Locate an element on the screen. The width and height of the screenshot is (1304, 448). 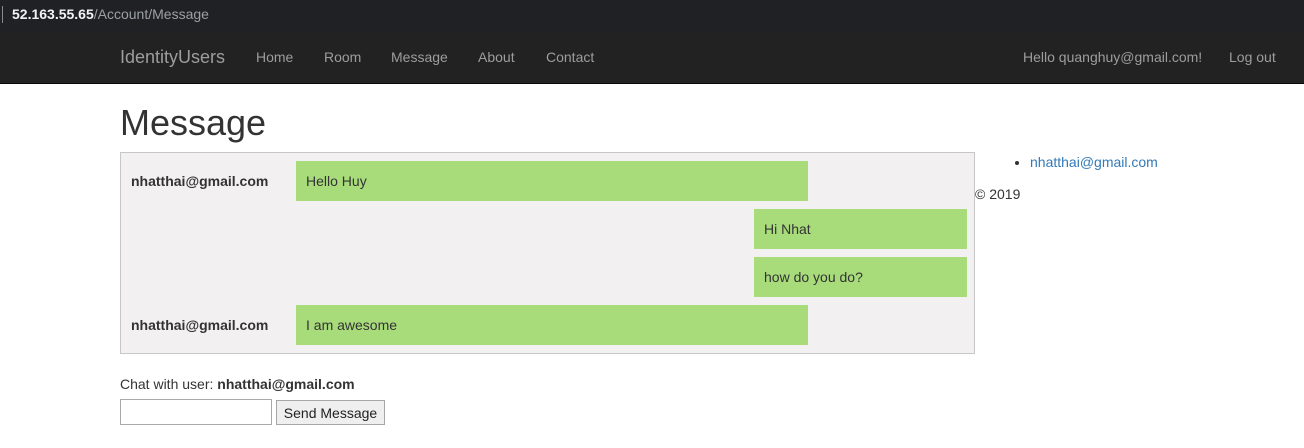
message-input is located at coordinates (196, 412).